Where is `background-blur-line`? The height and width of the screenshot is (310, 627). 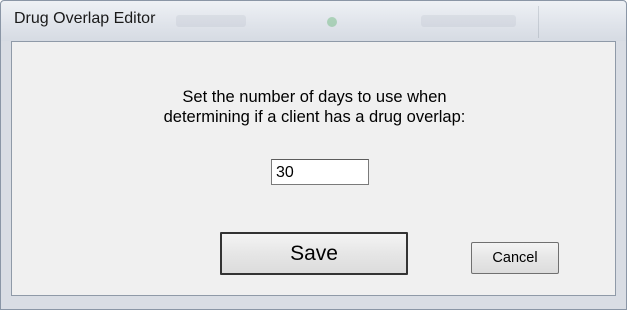 background-blur-line is located at coordinates (538, 22).